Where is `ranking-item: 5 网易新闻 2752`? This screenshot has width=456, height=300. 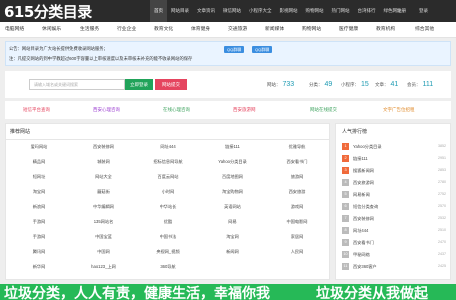 ranking-item: 5 网易新闻 2752 is located at coordinates (394, 194).